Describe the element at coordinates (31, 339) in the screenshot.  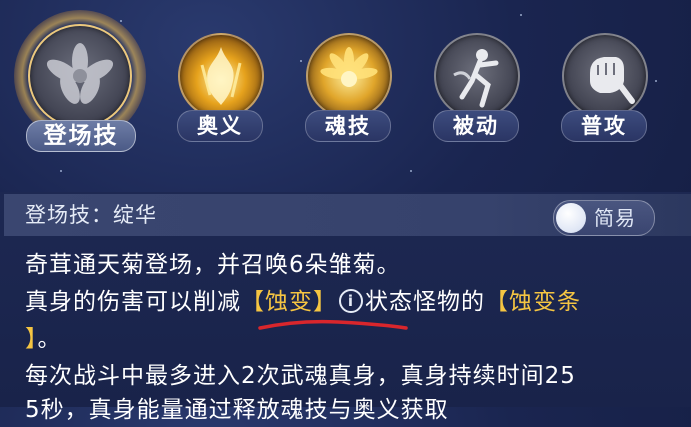
I see `keyword-bracket-close: 】` at that location.